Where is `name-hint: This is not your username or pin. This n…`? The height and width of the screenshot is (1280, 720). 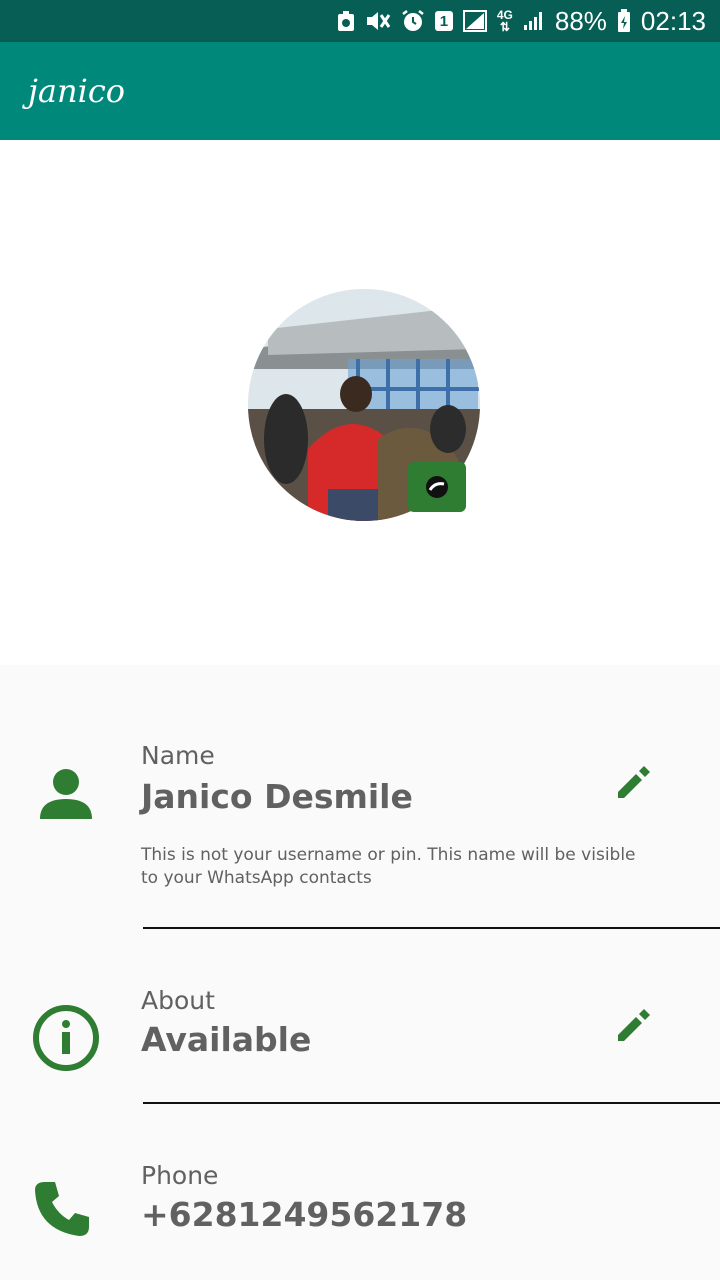 name-hint: This is not your username or pin. This n… is located at coordinates (388, 866).